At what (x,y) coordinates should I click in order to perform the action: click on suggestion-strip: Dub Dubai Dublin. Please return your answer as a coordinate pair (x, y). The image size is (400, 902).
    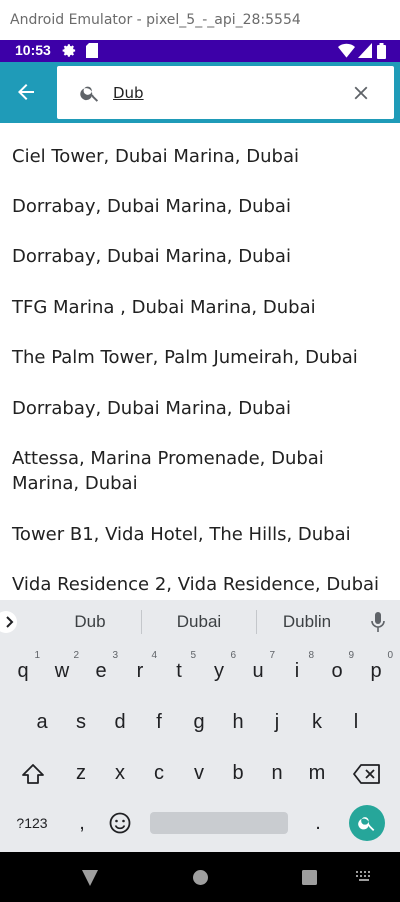
    Looking at the image, I should click on (200, 622).